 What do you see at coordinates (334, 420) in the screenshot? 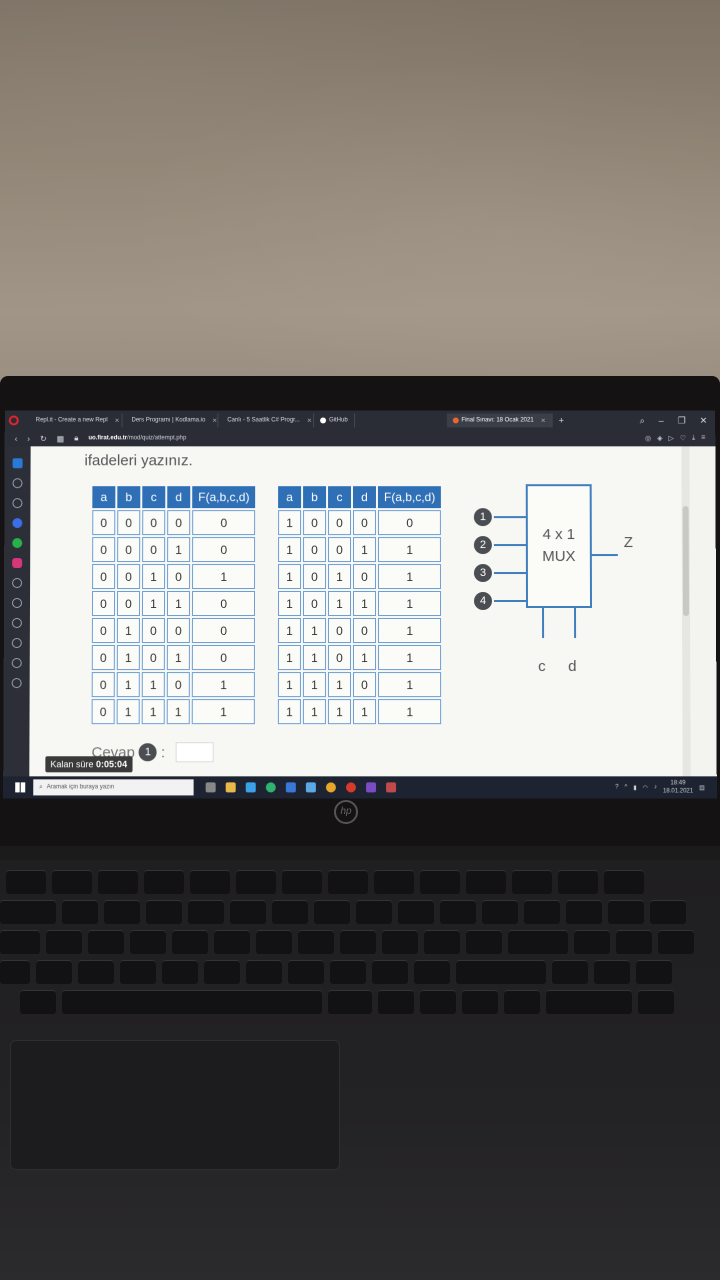
I see `tab-github: GitHub` at bounding box center [334, 420].